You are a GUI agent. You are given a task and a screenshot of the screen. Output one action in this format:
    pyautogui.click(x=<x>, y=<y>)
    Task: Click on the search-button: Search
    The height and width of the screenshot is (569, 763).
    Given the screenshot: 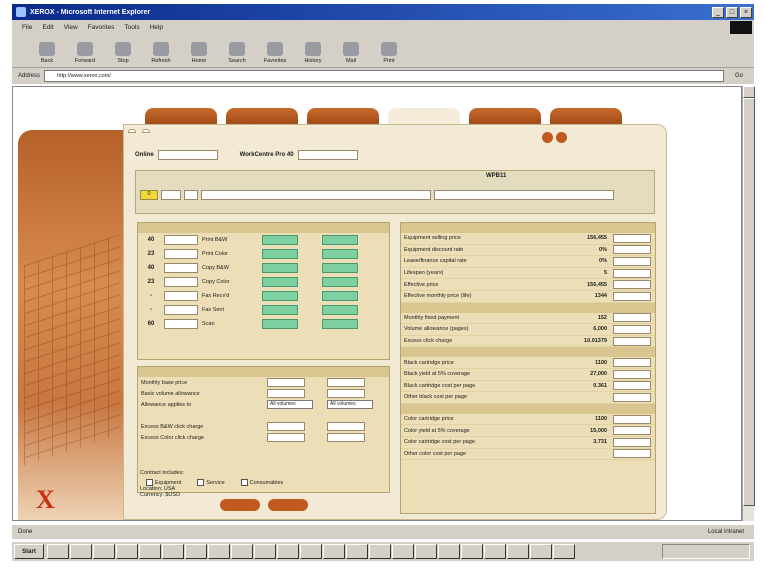 What is the action you would take?
    pyautogui.click(x=237, y=53)
    